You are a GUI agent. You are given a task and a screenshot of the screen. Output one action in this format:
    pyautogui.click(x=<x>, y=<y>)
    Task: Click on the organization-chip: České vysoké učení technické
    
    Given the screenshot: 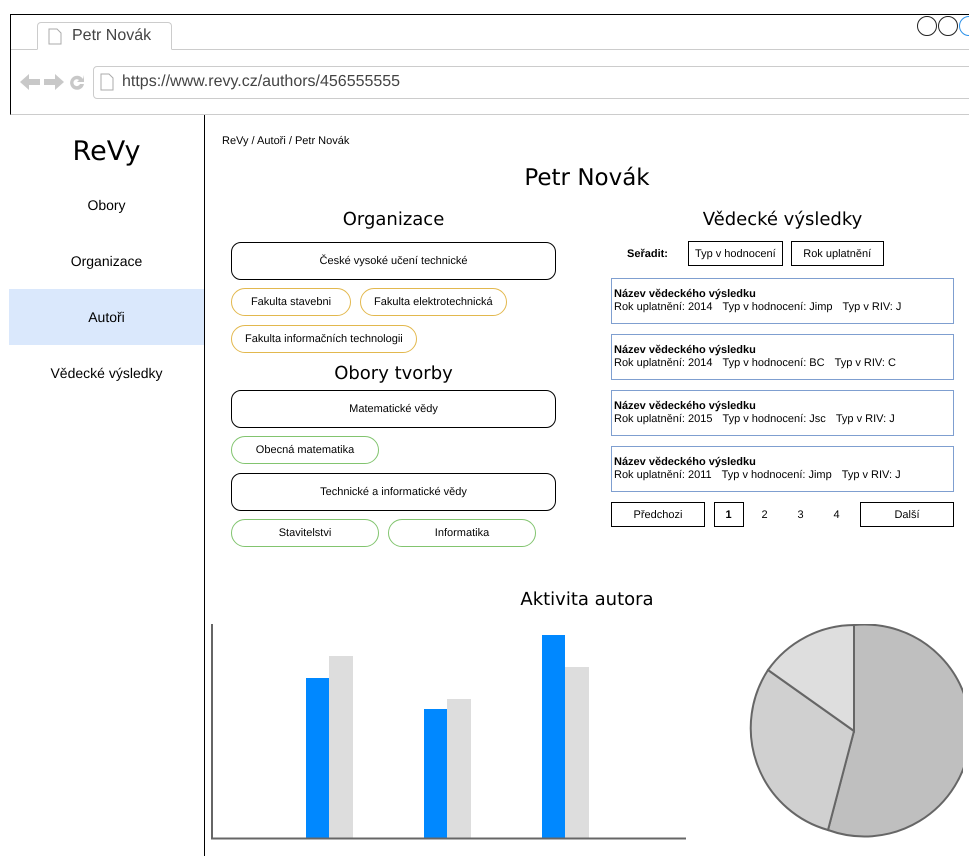 What is the action you would take?
    pyautogui.click(x=393, y=261)
    